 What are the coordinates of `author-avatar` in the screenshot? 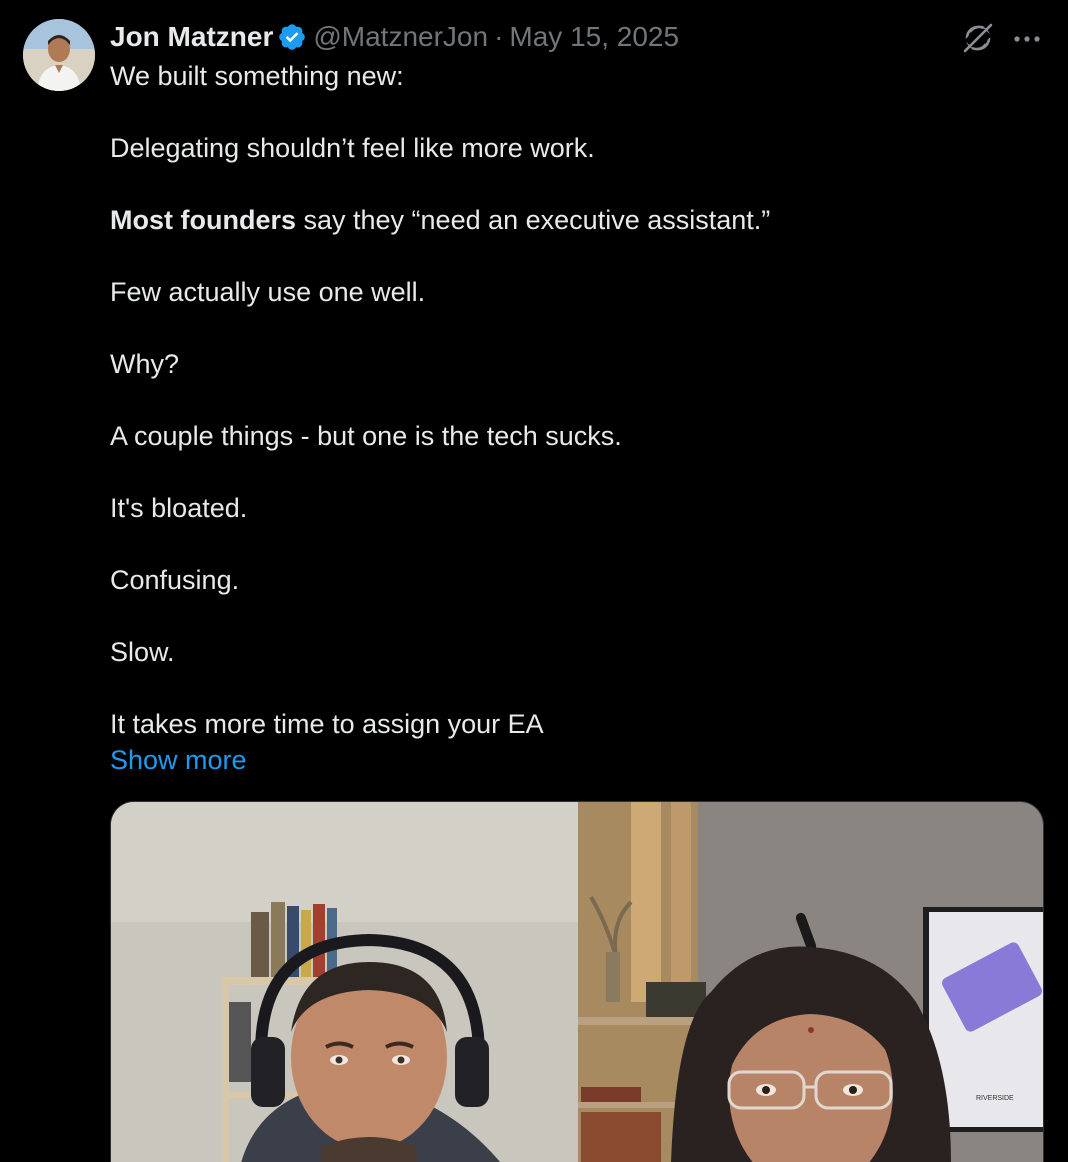 It's located at (59, 55).